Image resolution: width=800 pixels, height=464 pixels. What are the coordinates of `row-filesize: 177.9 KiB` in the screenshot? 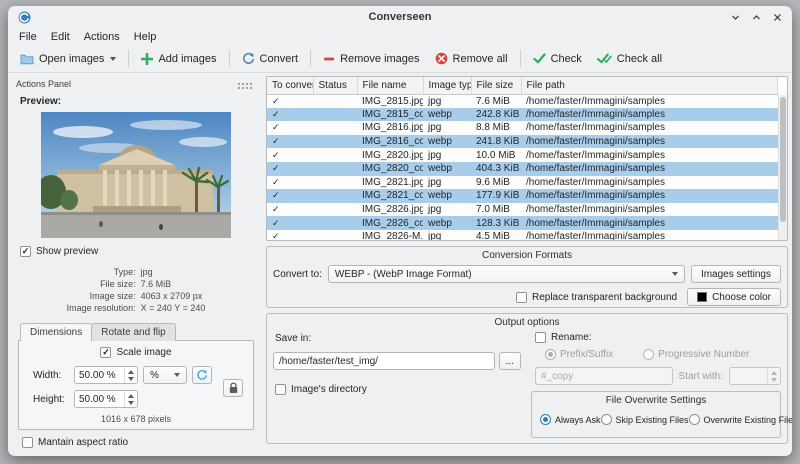 It's located at (498, 196).